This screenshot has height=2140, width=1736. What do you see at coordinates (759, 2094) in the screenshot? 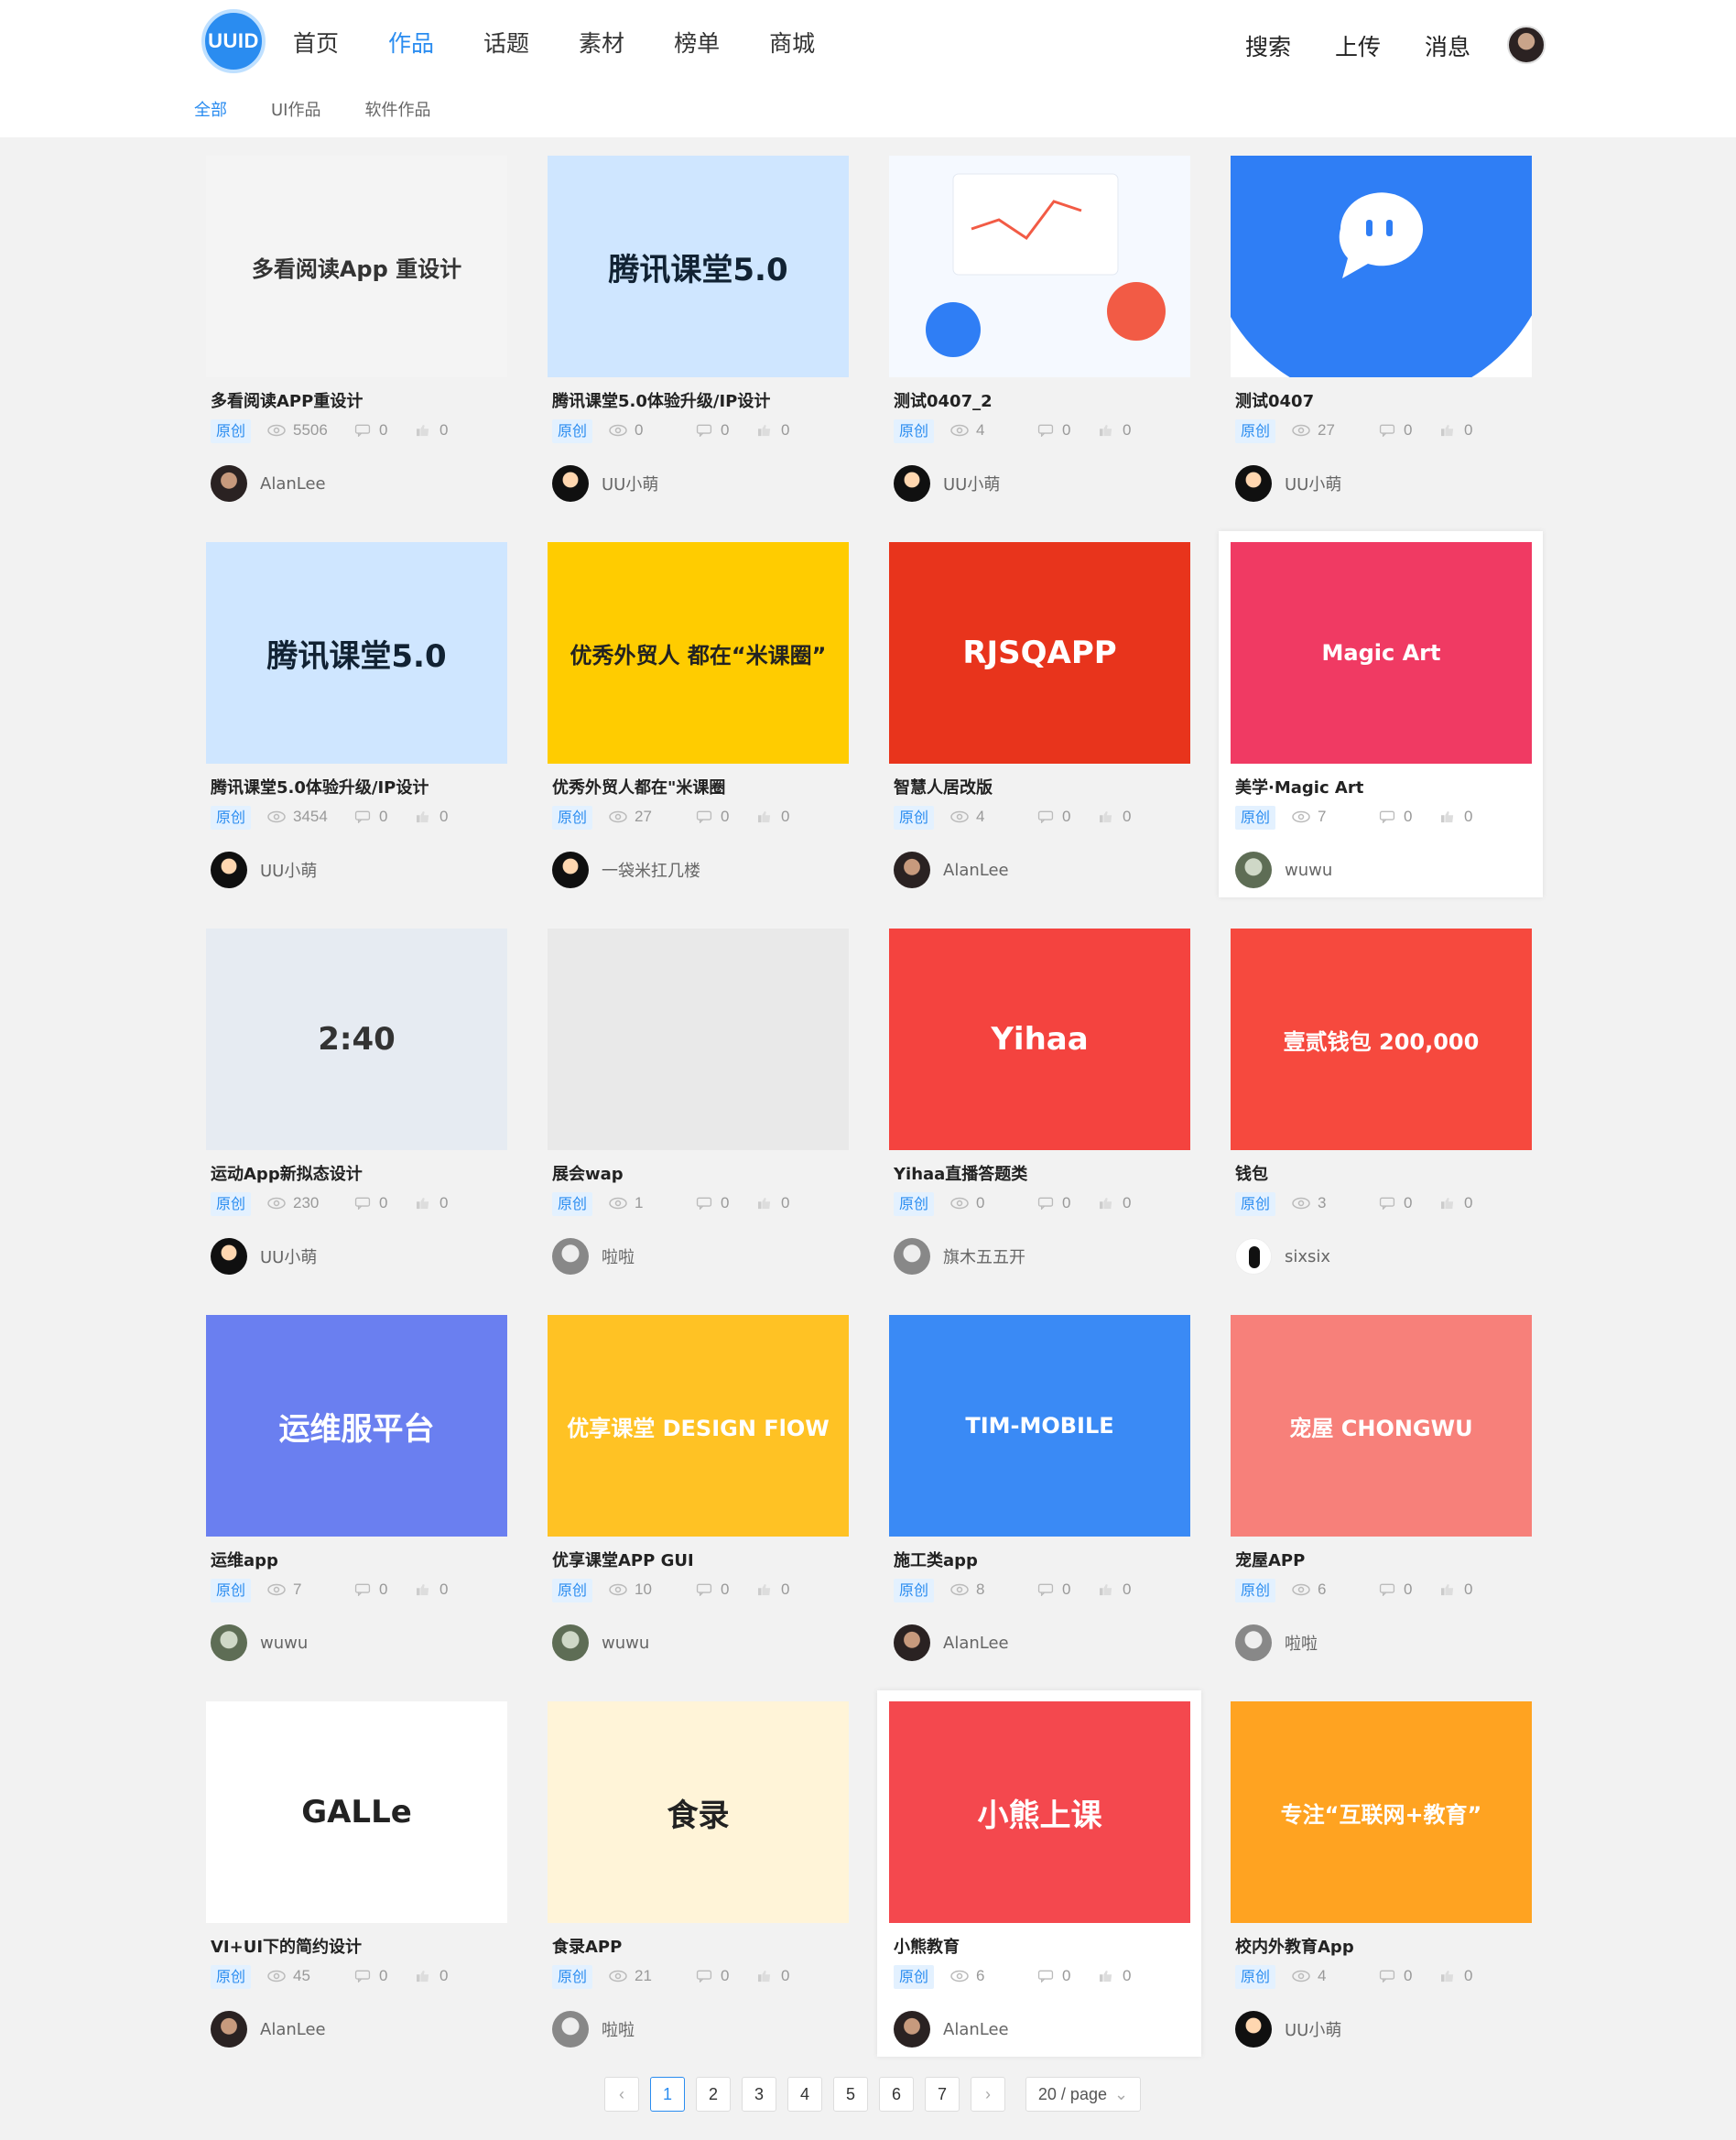
I see `page-button: 3` at bounding box center [759, 2094].